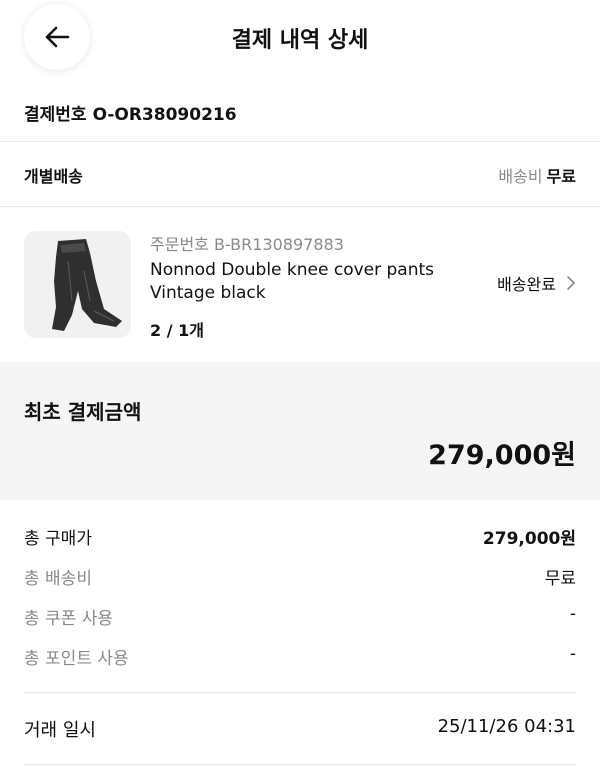  I want to click on breakdown-row: 총 배송비 무료, so click(300, 576).